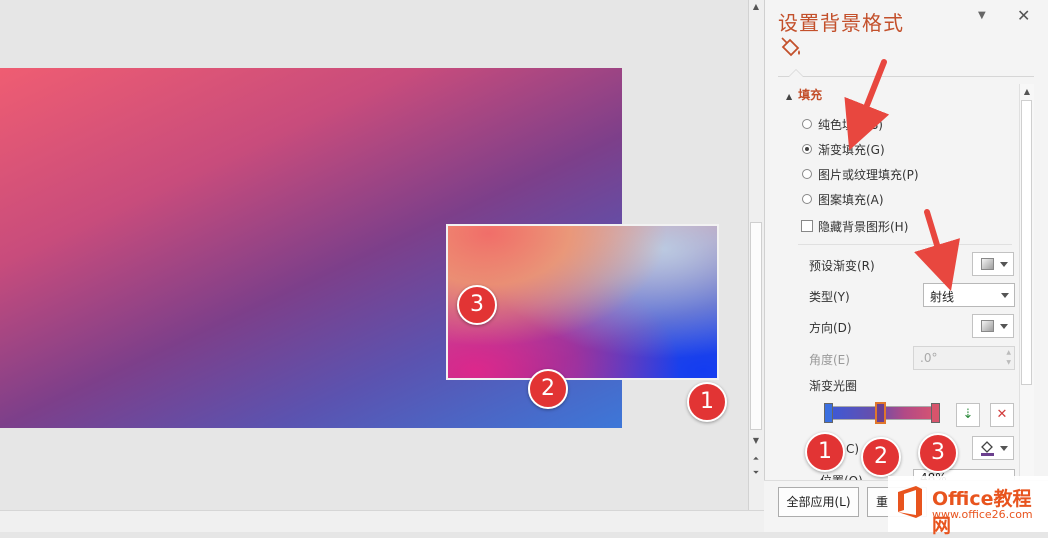 The image size is (1048, 538). What do you see at coordinates (867, 105) in the screenshot?
I see `arrow-to-gradient-fill` at bounding box center [867, 105].